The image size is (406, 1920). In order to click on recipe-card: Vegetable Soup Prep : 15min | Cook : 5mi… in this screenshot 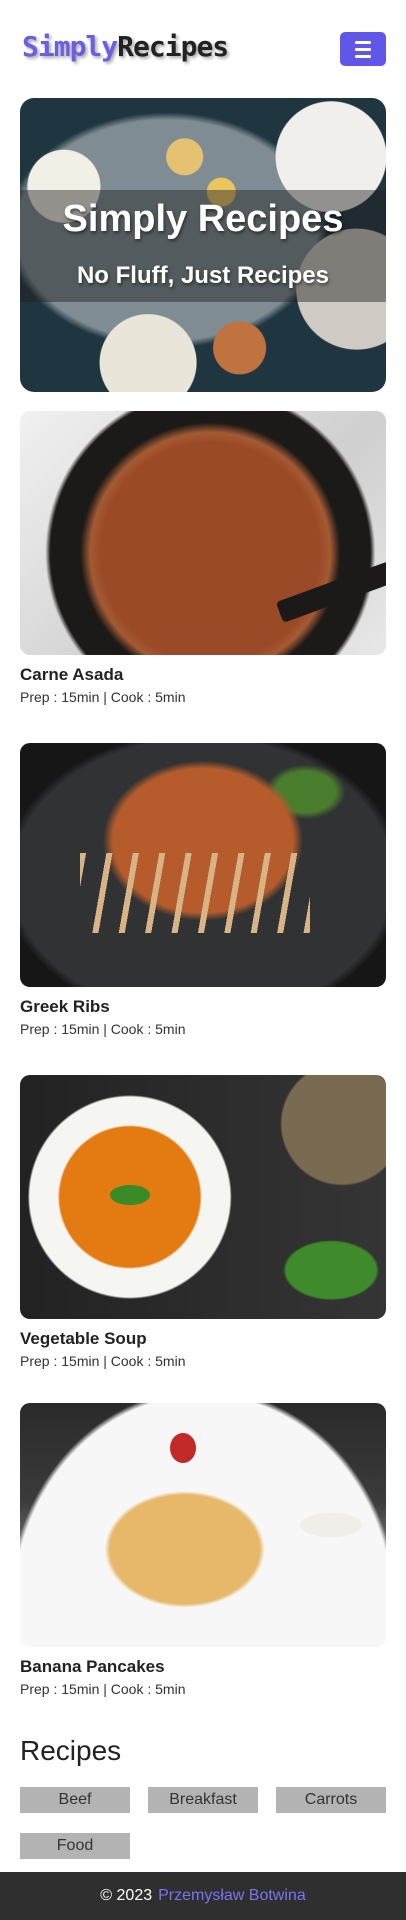, I will do `click(203, 1222)`.